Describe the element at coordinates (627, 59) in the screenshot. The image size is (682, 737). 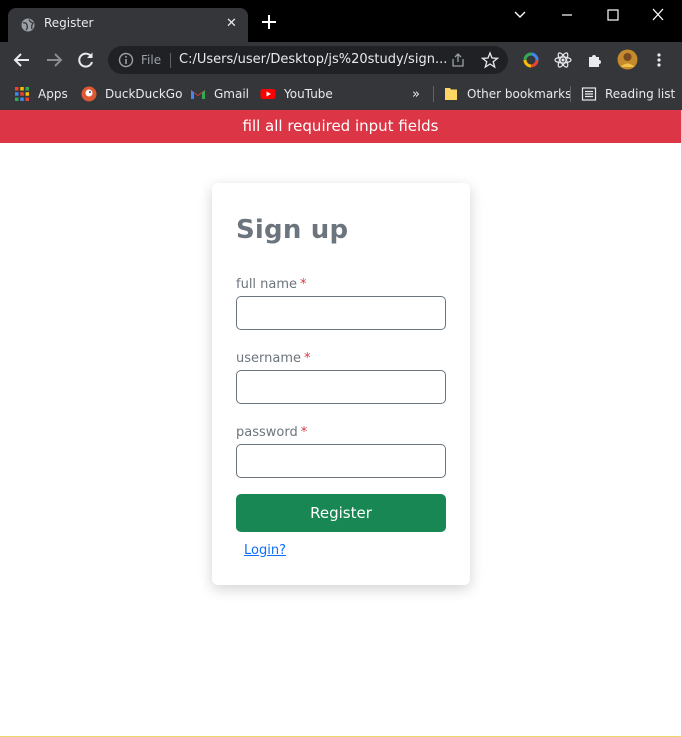
I see `profile-avatar-icon` at that location.